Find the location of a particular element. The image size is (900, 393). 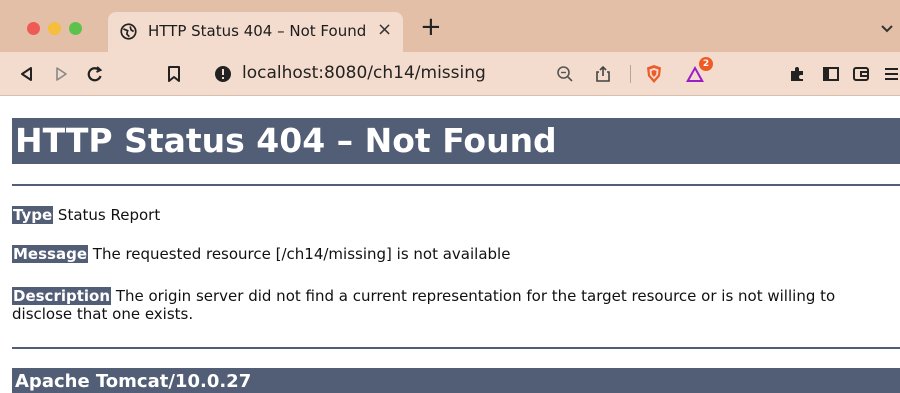

reload-icon is located at coordinates (95, 74).